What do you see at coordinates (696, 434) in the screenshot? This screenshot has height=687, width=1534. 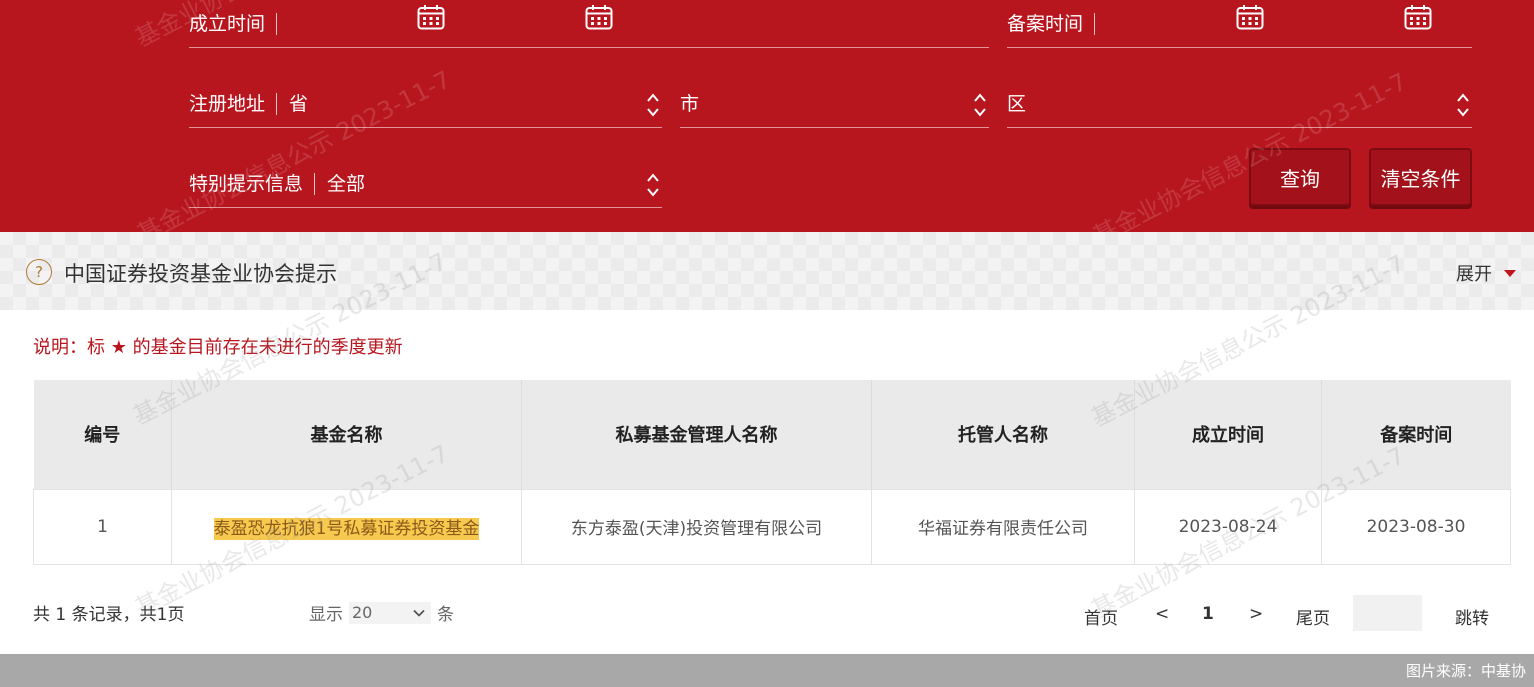 I see `col-header-manager: 私募基金管理人名称` at bounding box center [696, 434].